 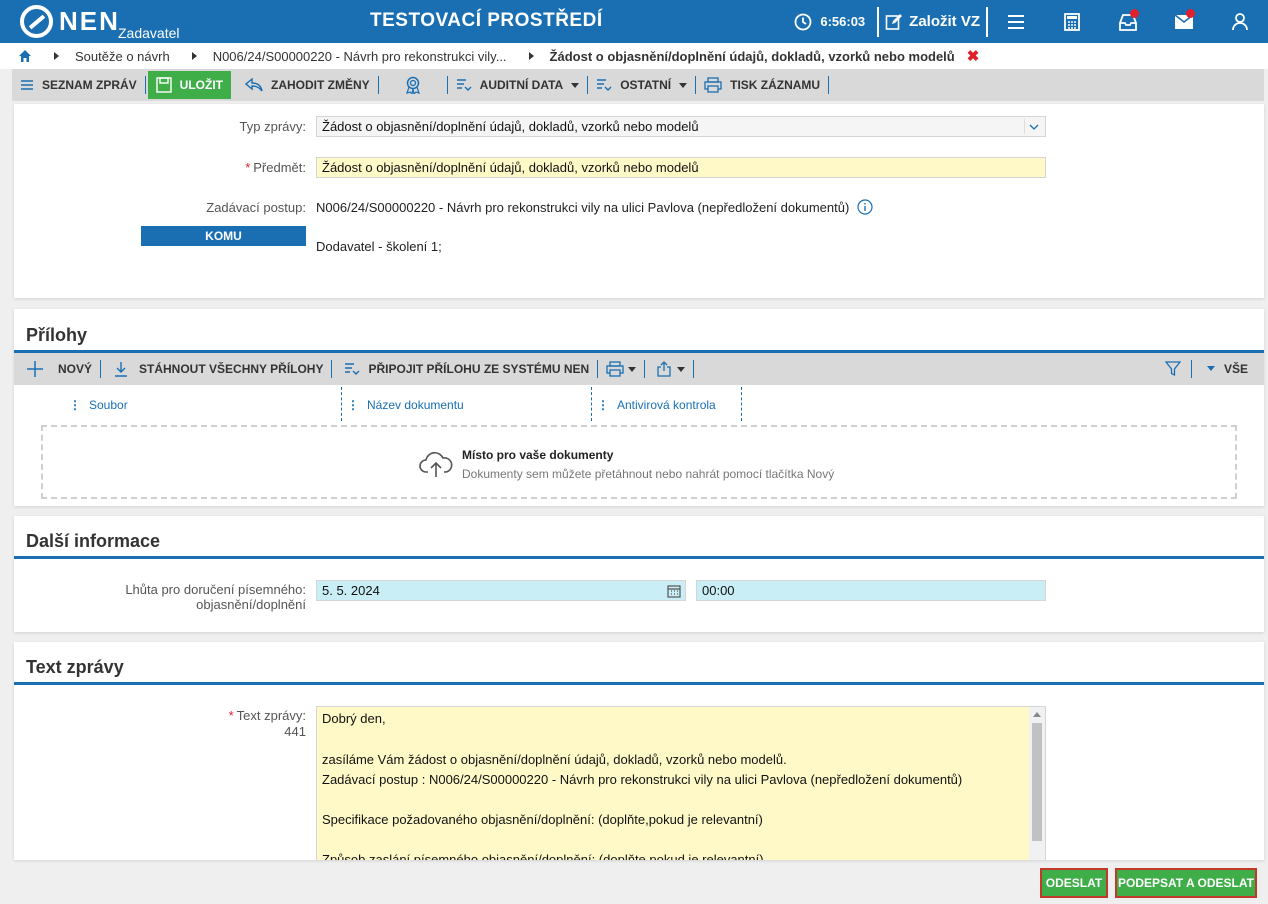 What do you see at coordinates (894, 21) in the screenshot?
I see `edit-icon` at bounding box center [894, 21].